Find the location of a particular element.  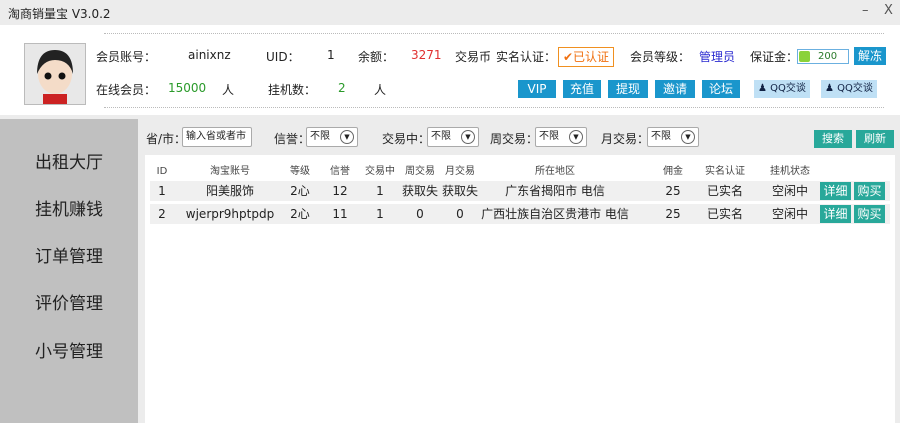

check-icon: ✔ is located at coordinates (568, 57).